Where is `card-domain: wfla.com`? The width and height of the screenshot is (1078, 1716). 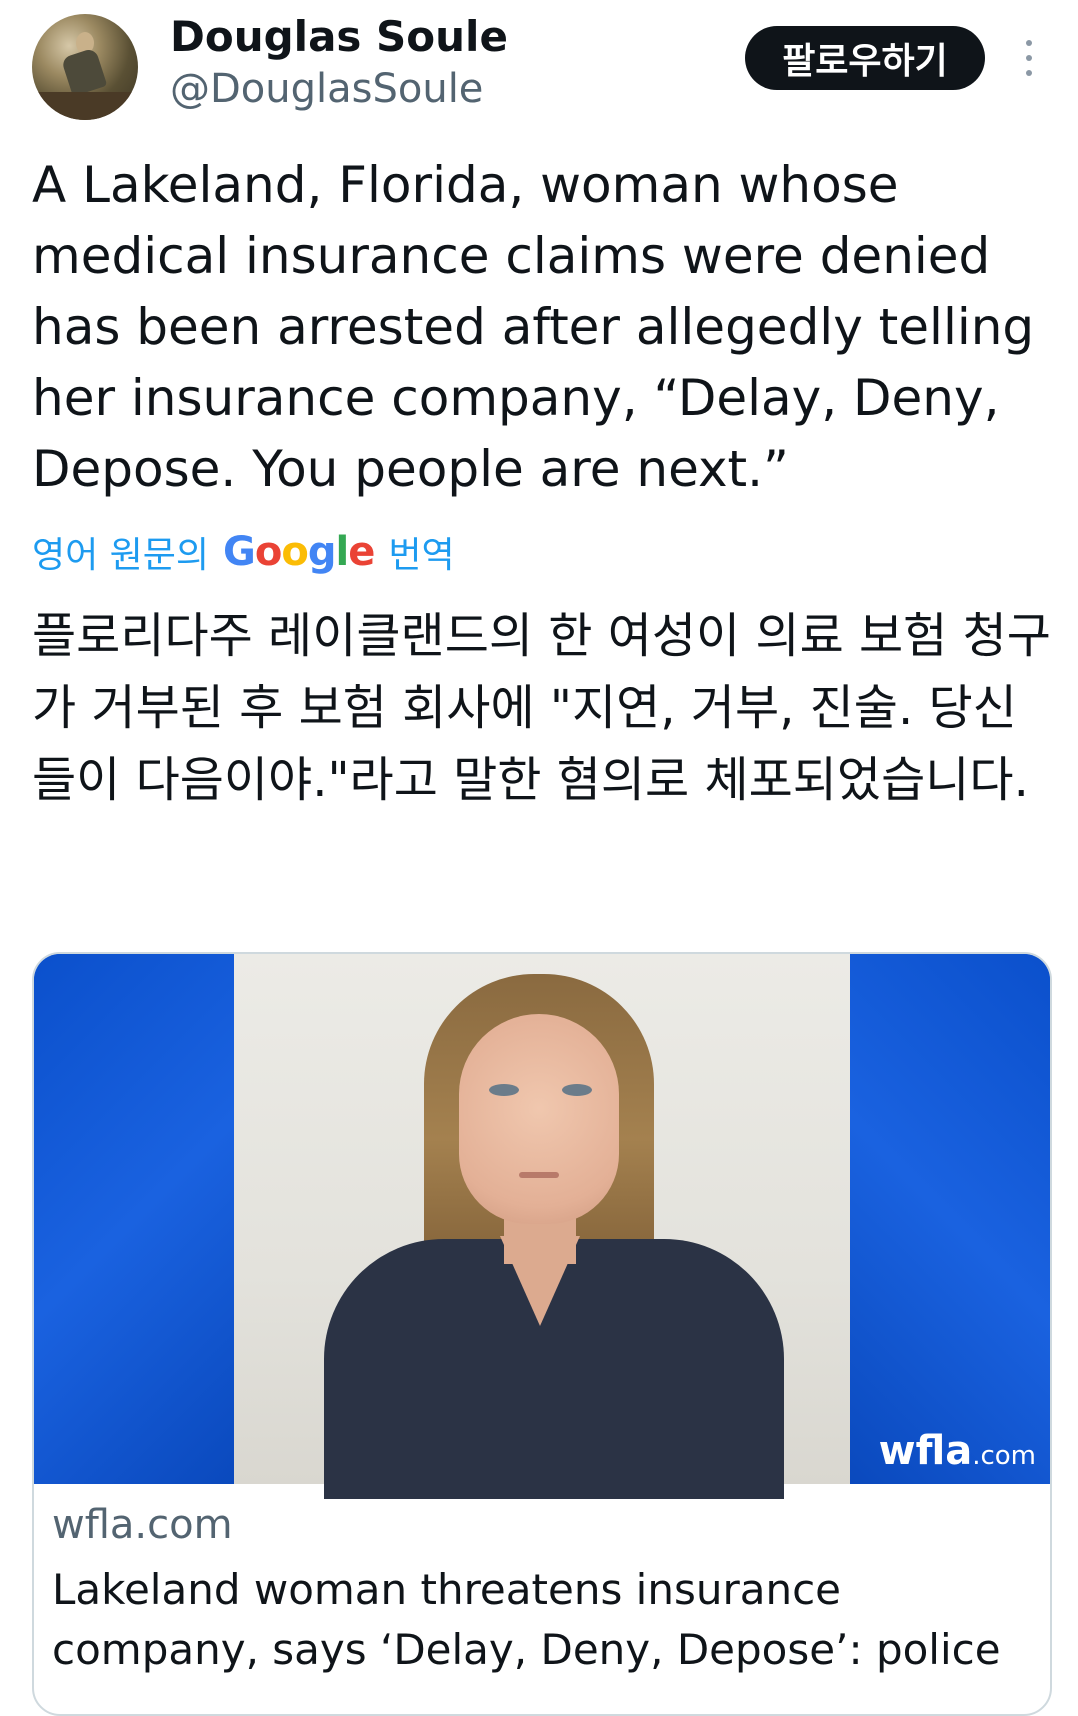 card-domain: wfla.com is located at coordinates (142, 1525).